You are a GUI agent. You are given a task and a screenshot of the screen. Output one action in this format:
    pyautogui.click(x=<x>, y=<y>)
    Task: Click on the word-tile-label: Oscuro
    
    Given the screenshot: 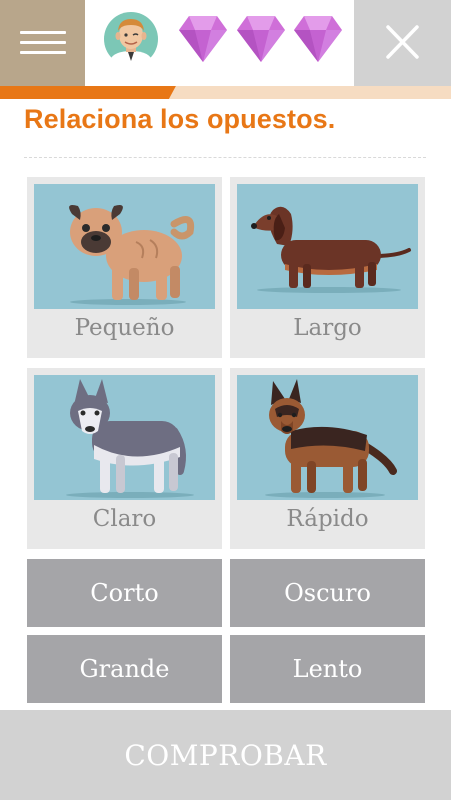 What is the action you would take?
    pyautogui.click(x=327, y=593)
    